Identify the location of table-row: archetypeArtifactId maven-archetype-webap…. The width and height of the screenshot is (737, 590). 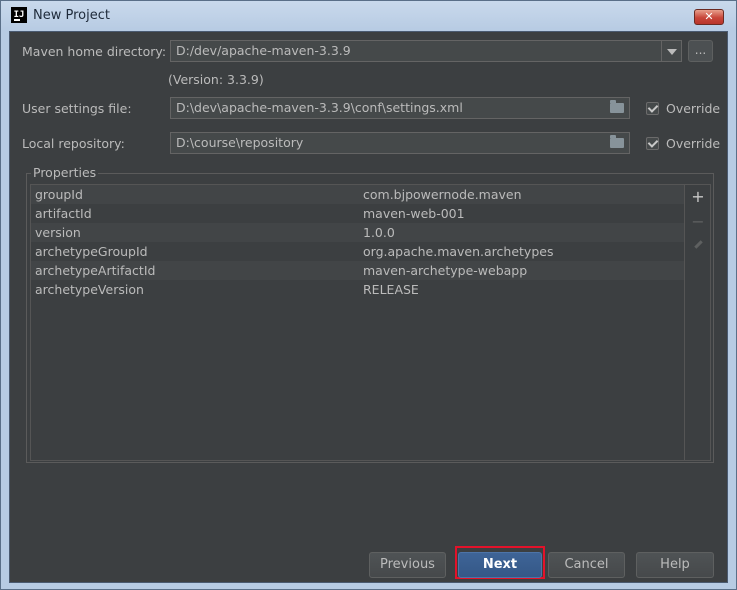
(357, 270).